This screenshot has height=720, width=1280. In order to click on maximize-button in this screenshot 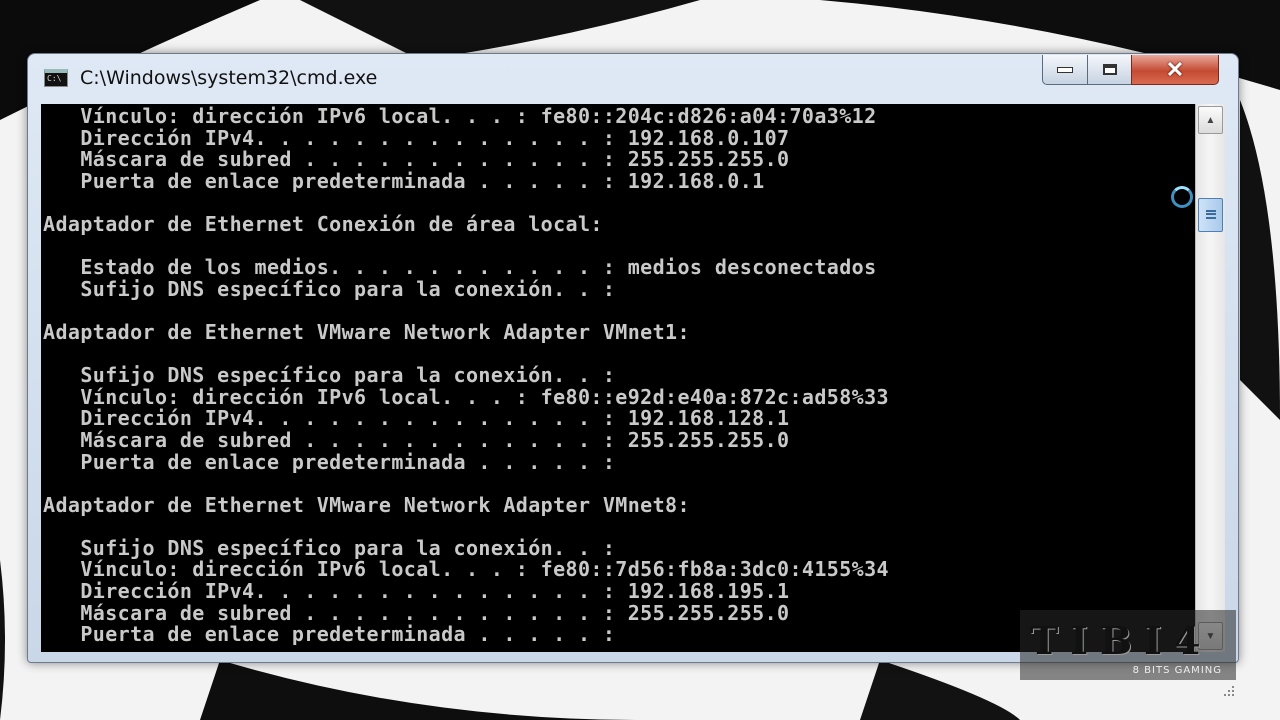, I will do `click(1109, 70)`.